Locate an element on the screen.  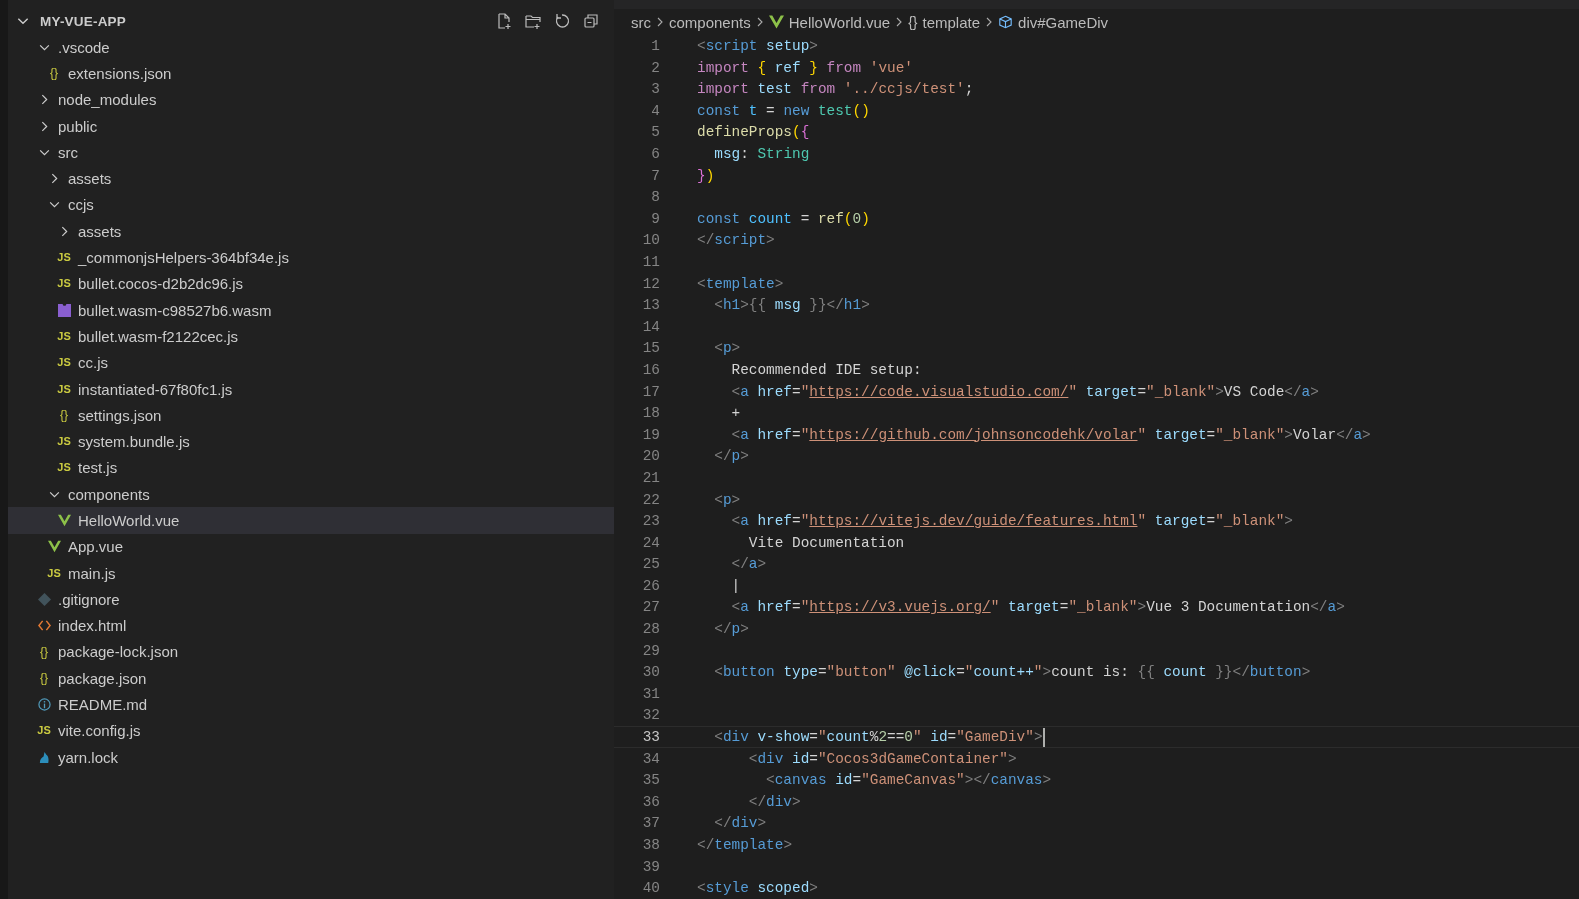
code-line: </div> is located at coordinates (774, 801).